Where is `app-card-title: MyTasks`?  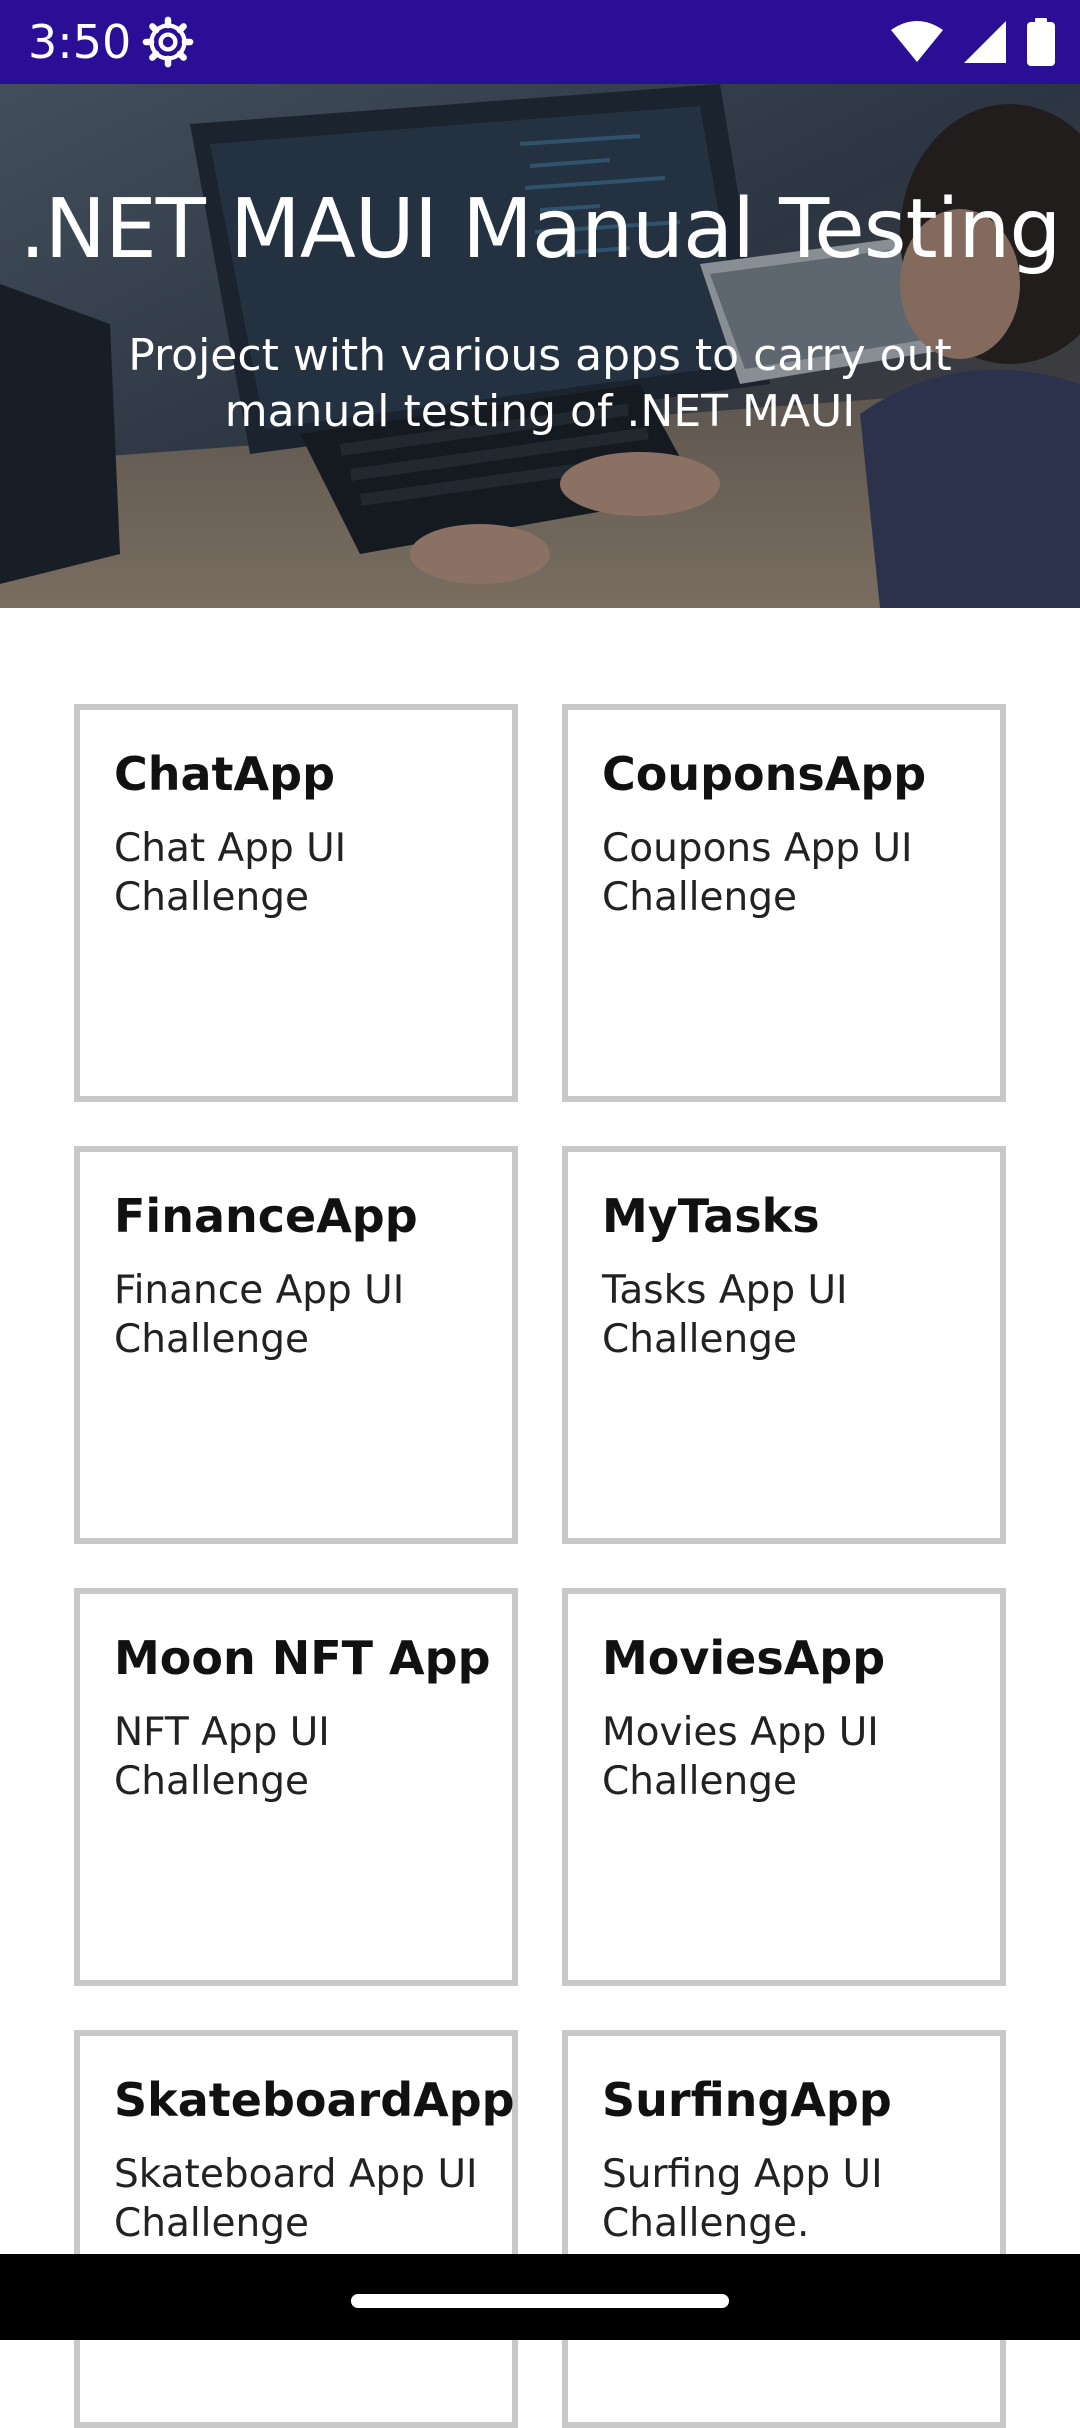 app-card-title: MyTasks is located at coordinates (711, 1216).